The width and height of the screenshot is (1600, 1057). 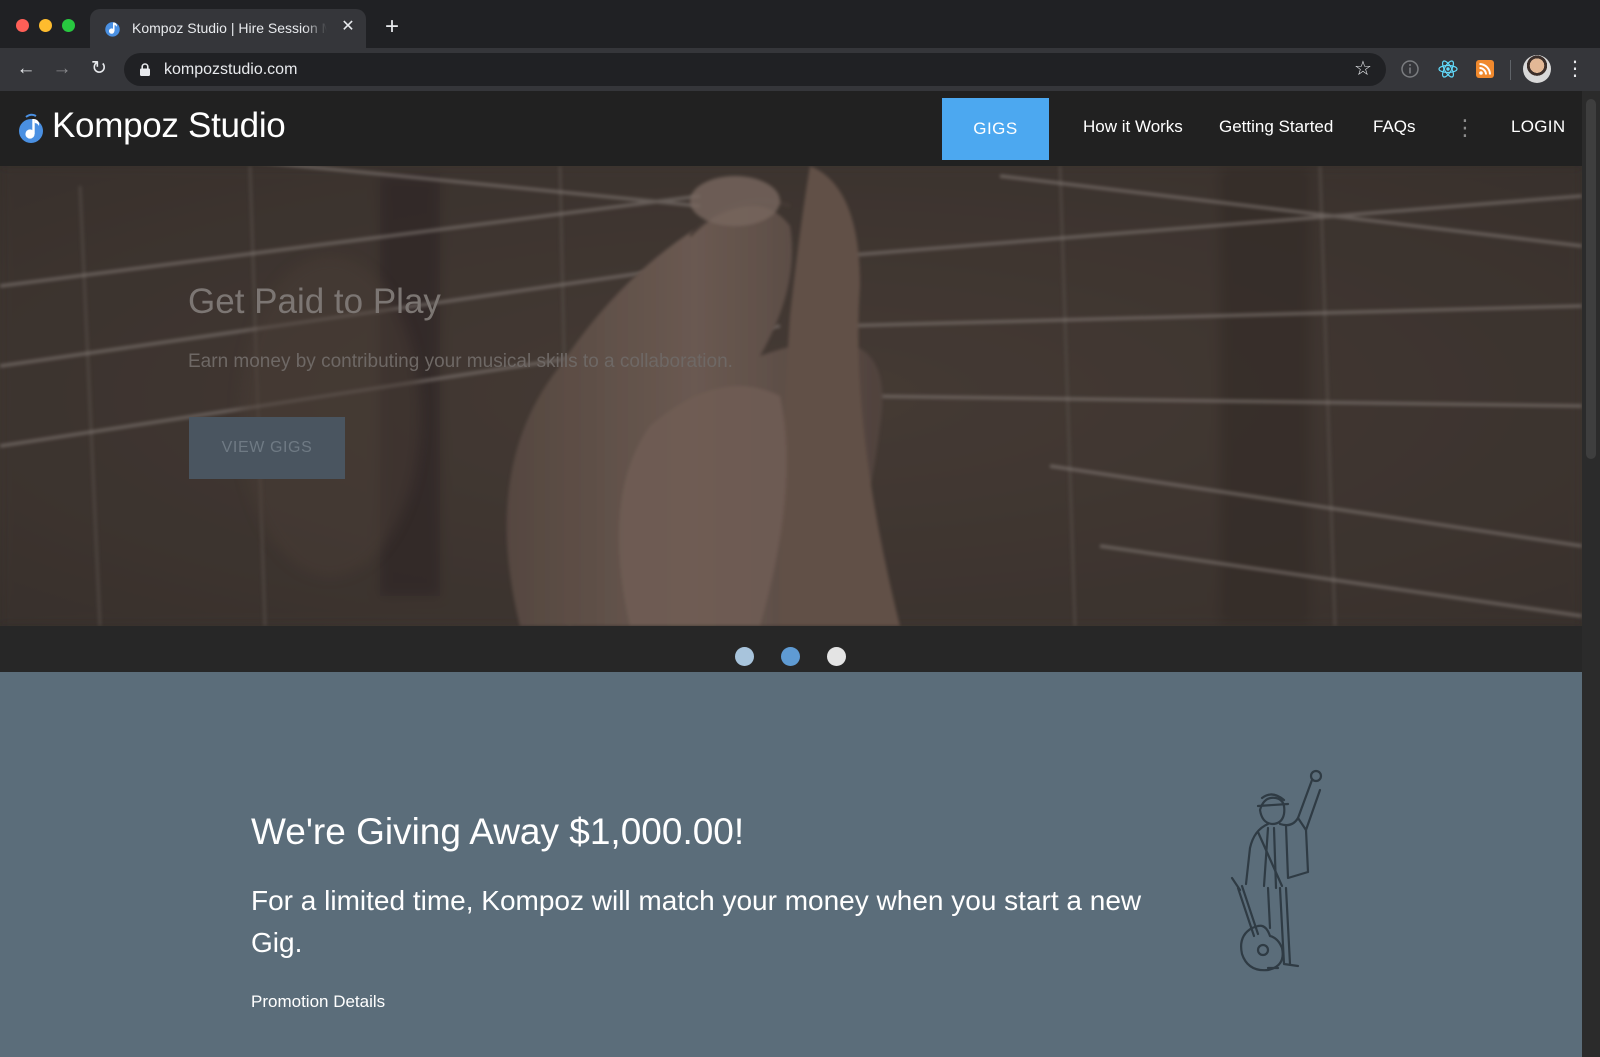 What do you see at coordinates (1465, 129) in the screenshot?
I see `more-menu-icon: ⋮` at bounding box center [1465, 129].